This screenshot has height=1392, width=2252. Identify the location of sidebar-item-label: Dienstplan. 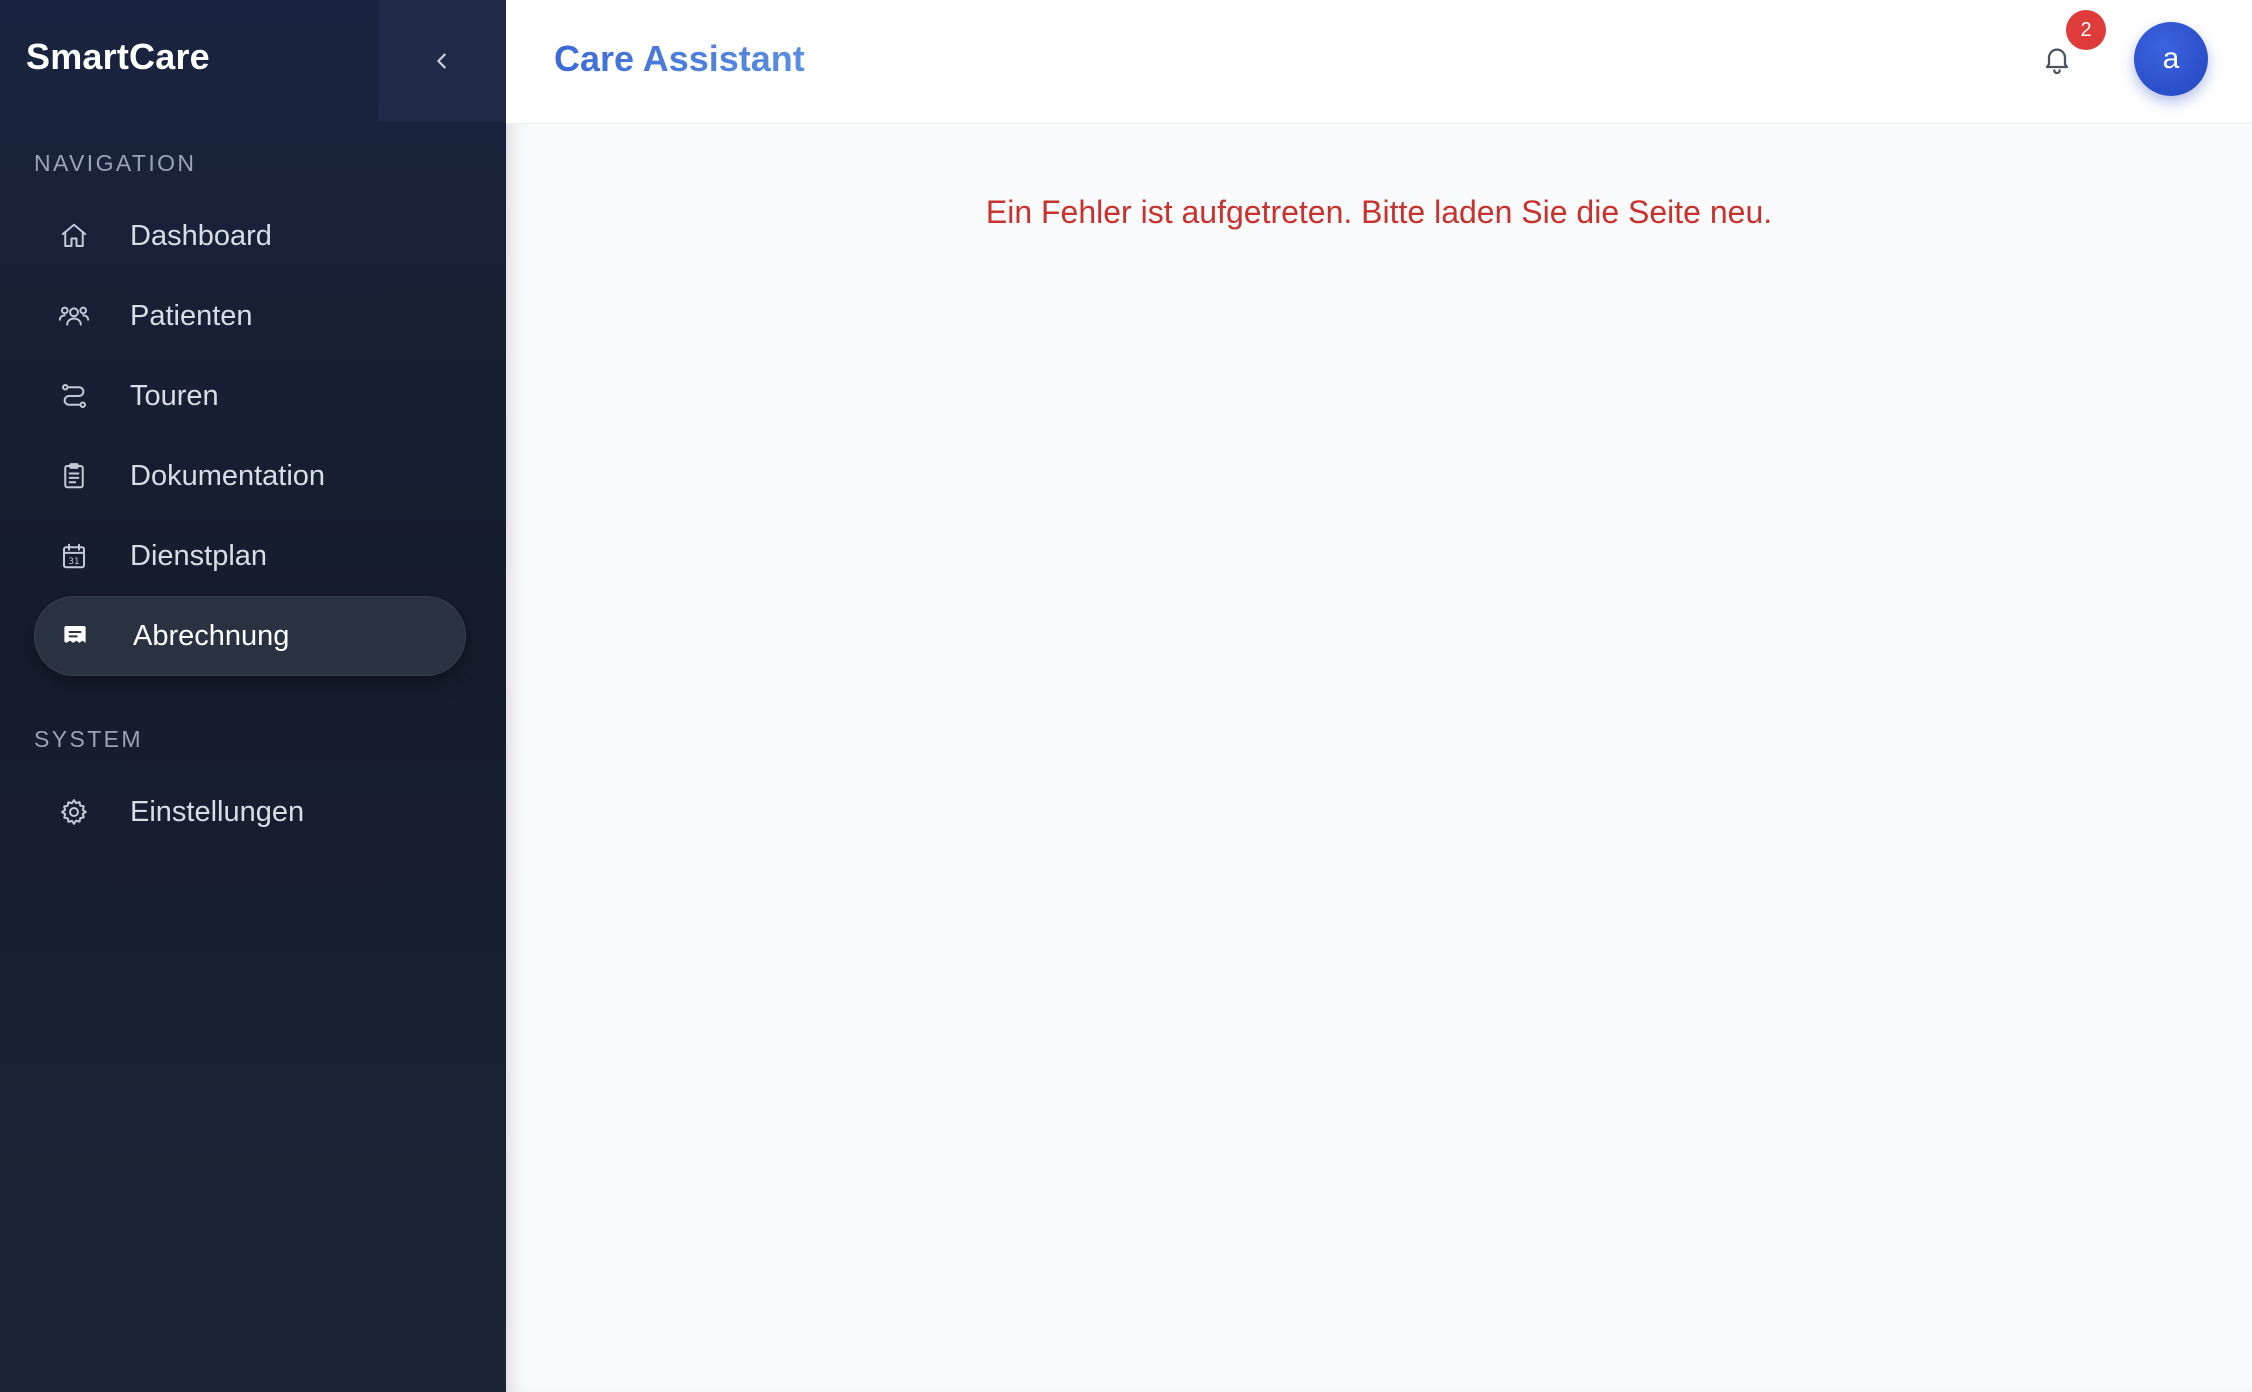
(199, 555).